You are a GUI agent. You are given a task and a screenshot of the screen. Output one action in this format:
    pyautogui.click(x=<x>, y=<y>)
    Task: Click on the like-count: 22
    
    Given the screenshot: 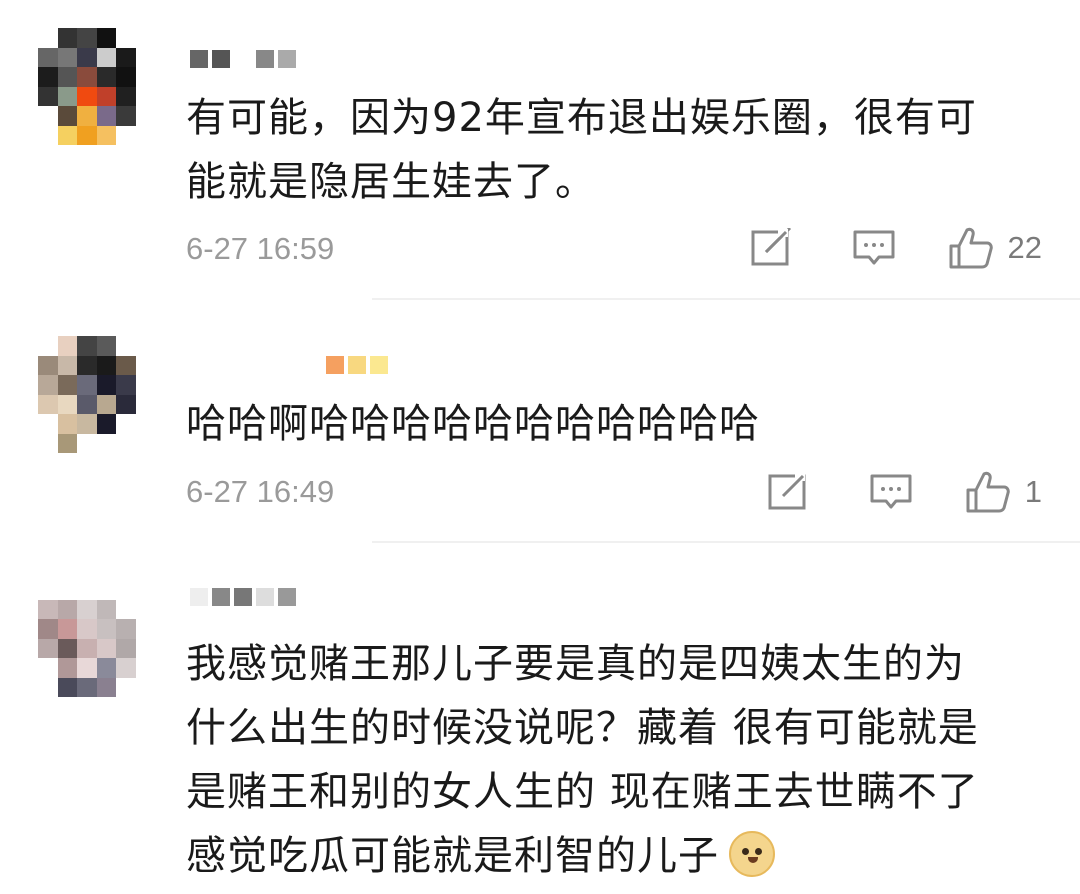 What is the action you would take?
    pyautogui.click(x=1024, y=247)
    